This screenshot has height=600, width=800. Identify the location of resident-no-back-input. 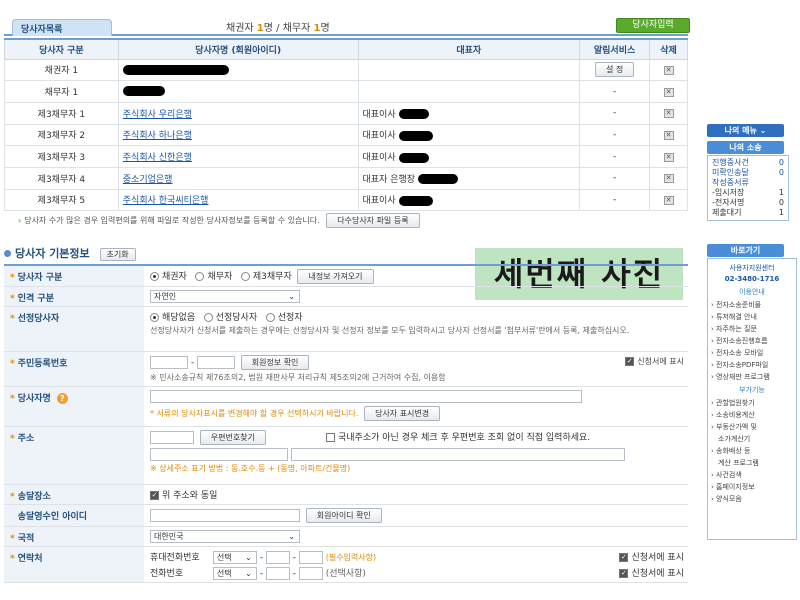
(215, 362).